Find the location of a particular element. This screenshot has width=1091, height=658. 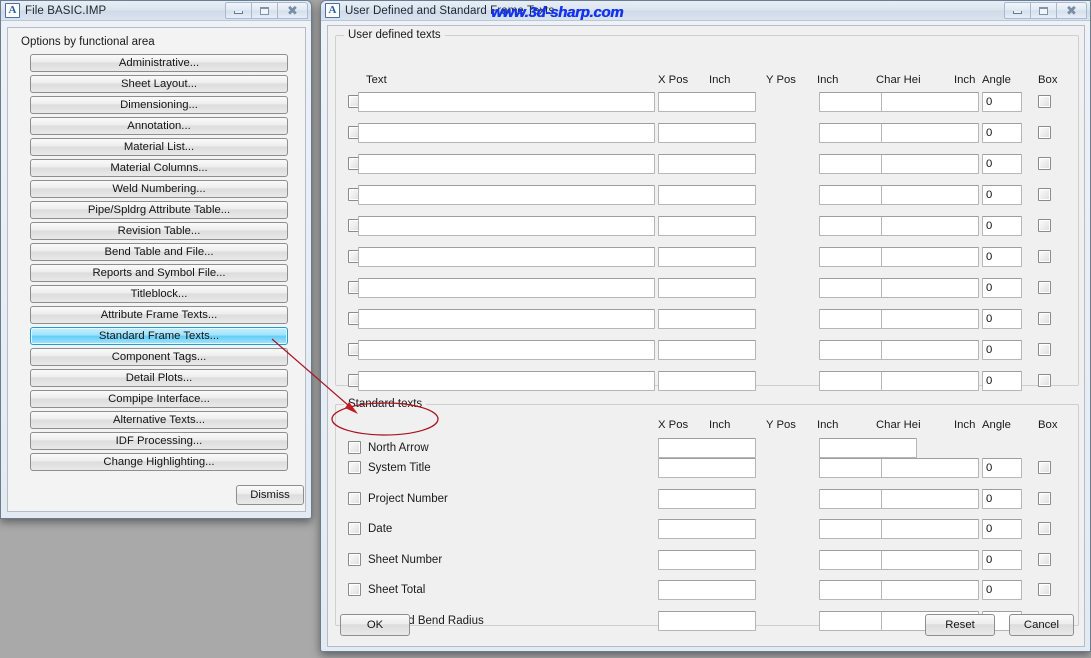

user-defined-row-3-charhei-input is located at coordinates (930, 195).